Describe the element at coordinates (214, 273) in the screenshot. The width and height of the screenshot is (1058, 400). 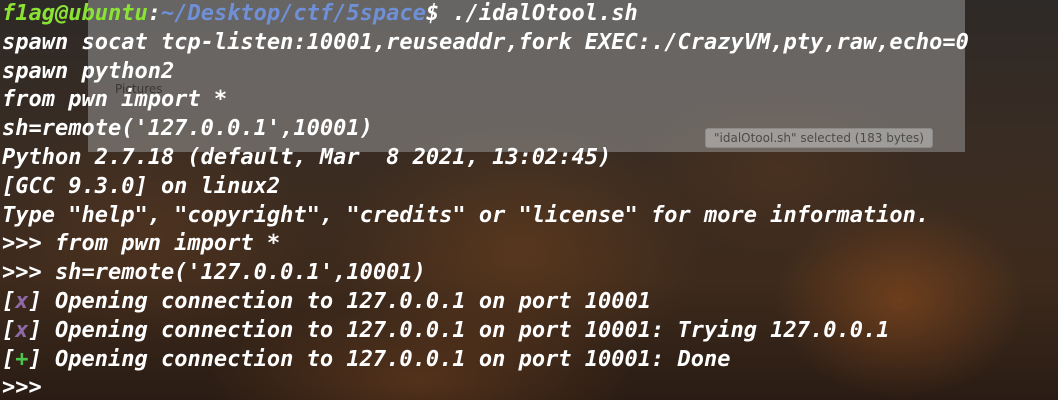
I see `output-line: >>> sh=remote('127.0.0.1',10001)` at that location.